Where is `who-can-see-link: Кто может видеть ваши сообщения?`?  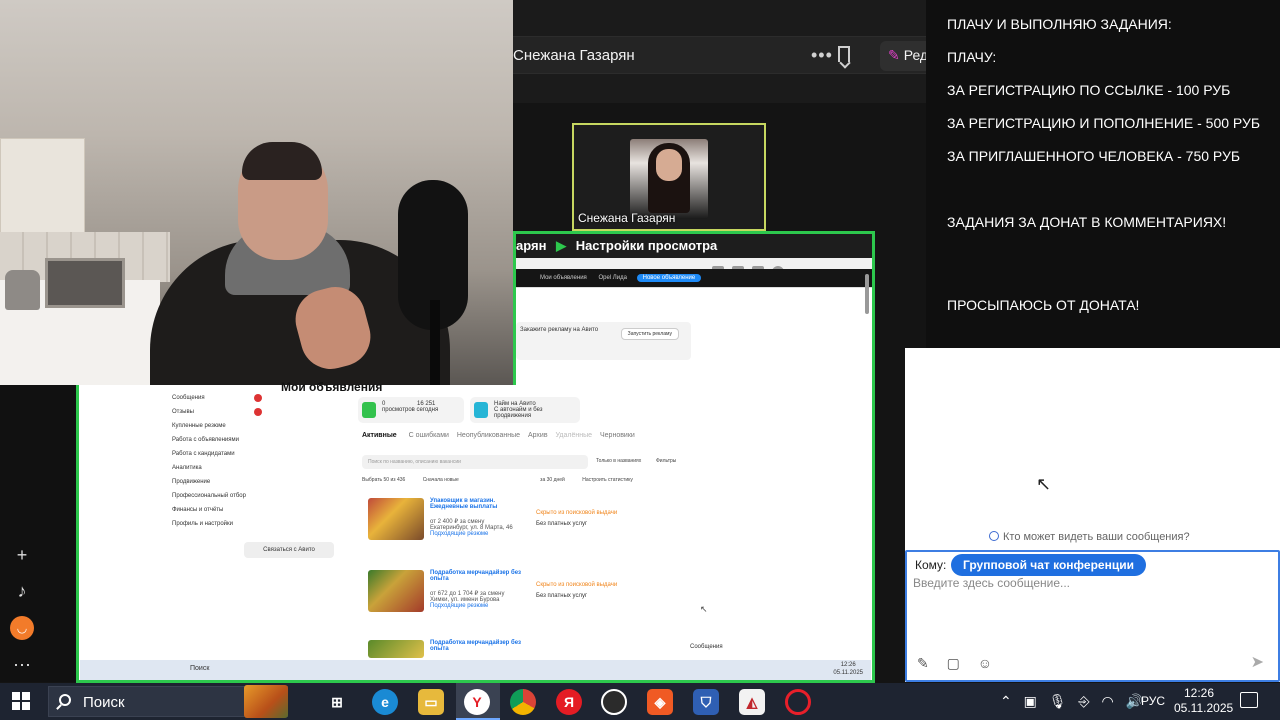 who-can-see-link: Кто может видеть ваши сообщения? is located at coordinates (1089, 537).